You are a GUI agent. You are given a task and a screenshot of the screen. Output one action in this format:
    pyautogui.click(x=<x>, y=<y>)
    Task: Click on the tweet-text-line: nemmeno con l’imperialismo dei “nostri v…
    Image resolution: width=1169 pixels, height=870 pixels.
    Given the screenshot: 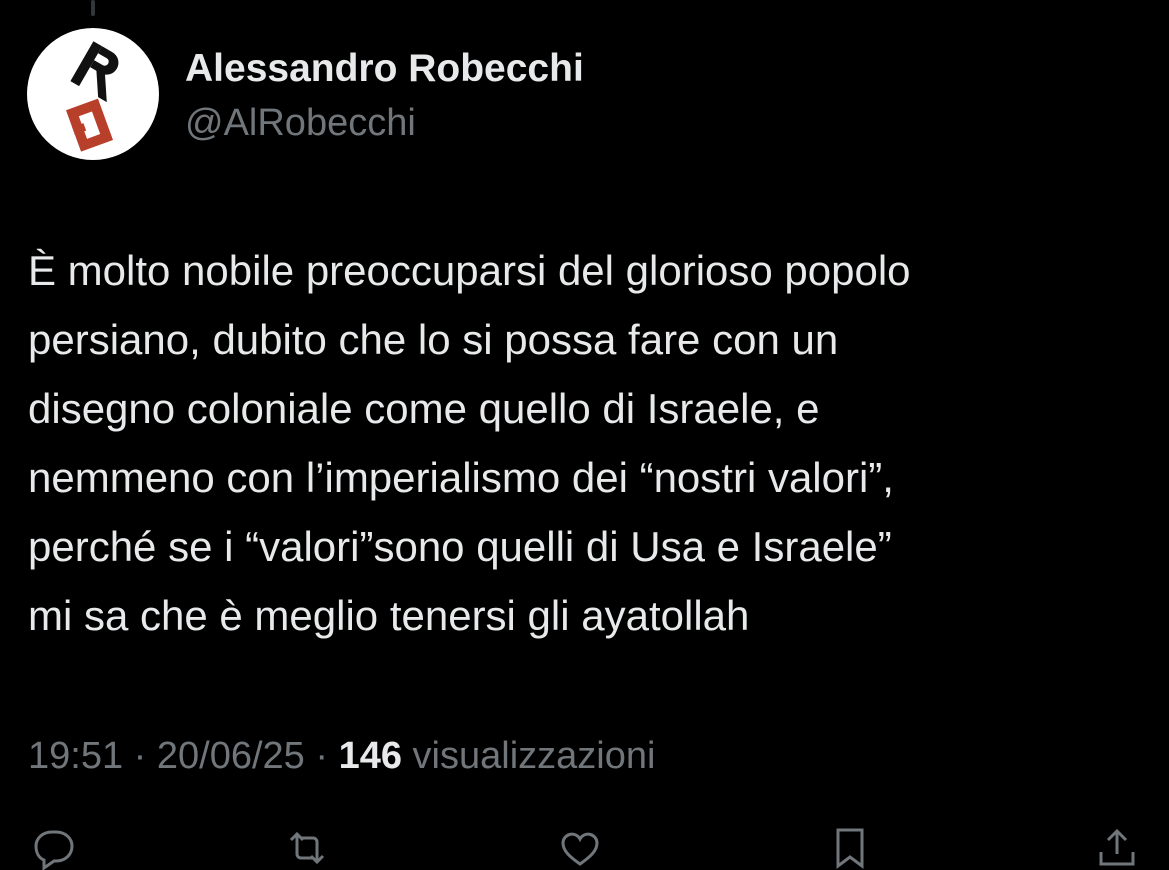 What is the action you would take?
    pyautogui.click(x=461, y=477)
    